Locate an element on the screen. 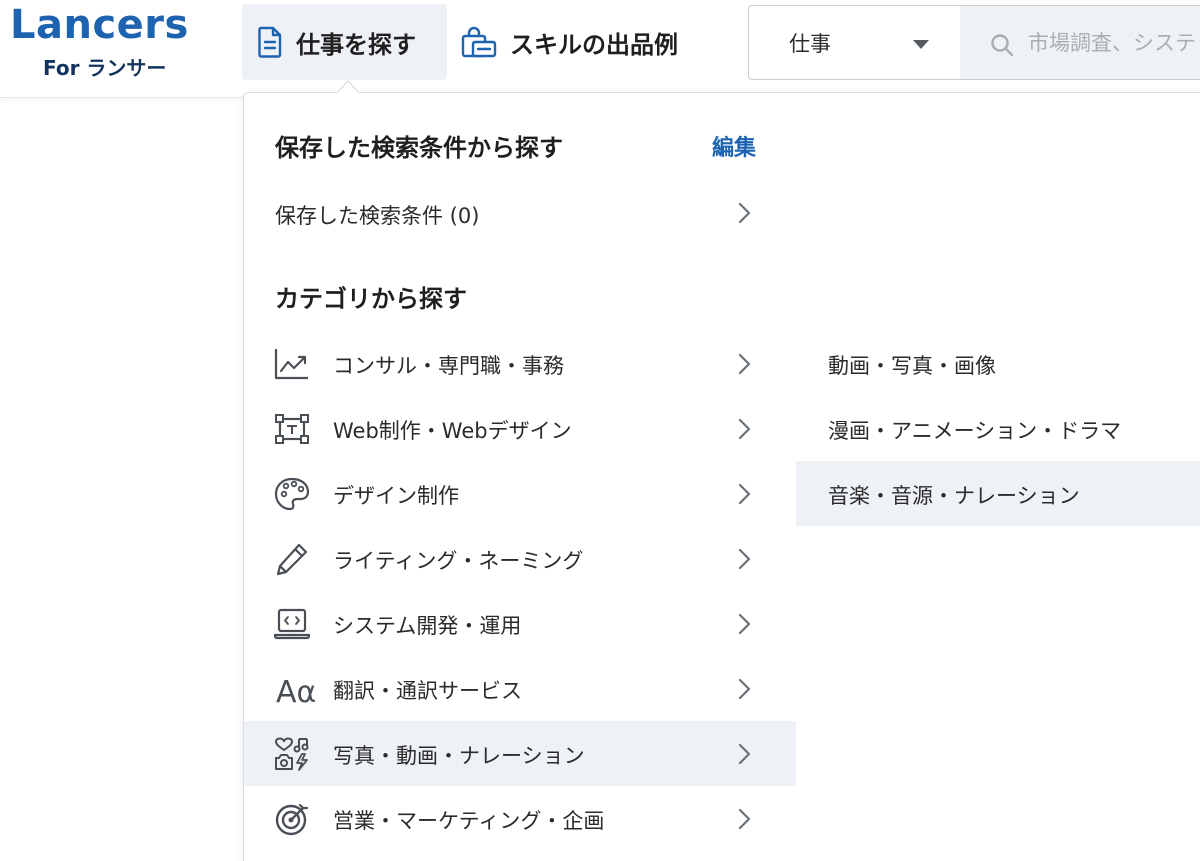  logo-subtitle: For ランサー is located at coordinates (105, 68).